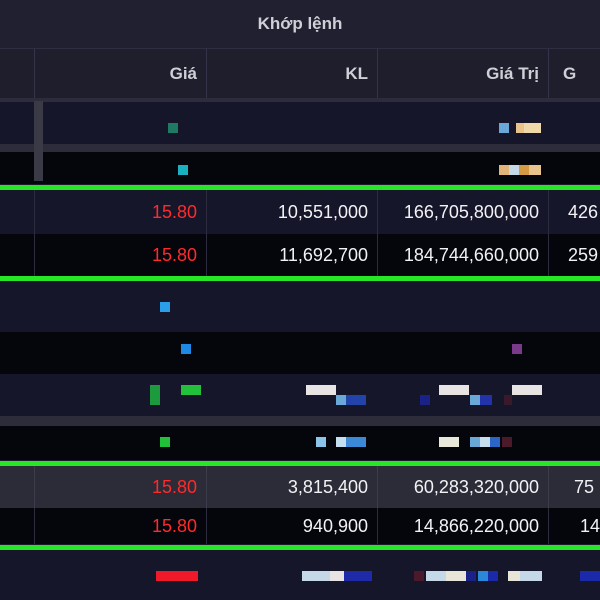 Image resolution: width=600 pixels, height=600 pixels. I want to click on column-header-blank, so click(17, 73).